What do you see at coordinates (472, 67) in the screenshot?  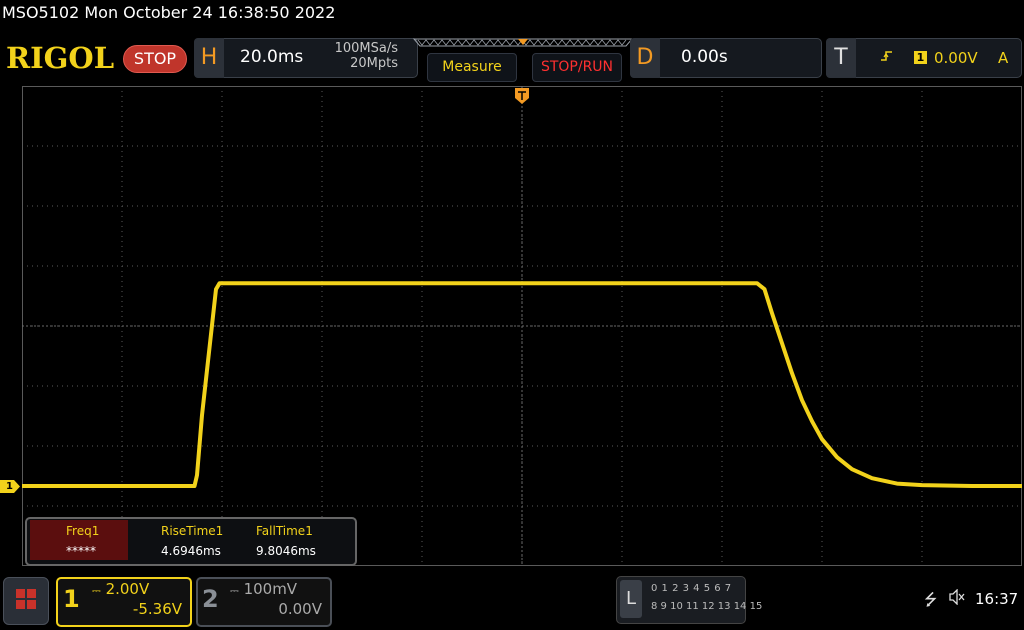 I see `measure-button: Measure` at bounding box center [472, 67].